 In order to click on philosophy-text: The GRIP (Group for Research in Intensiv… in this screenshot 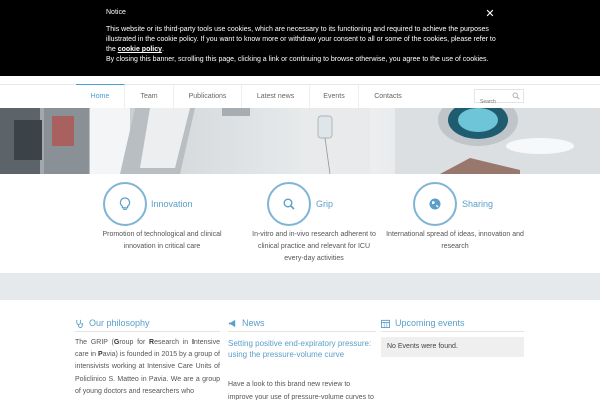, I will do `click(147, 367)`.